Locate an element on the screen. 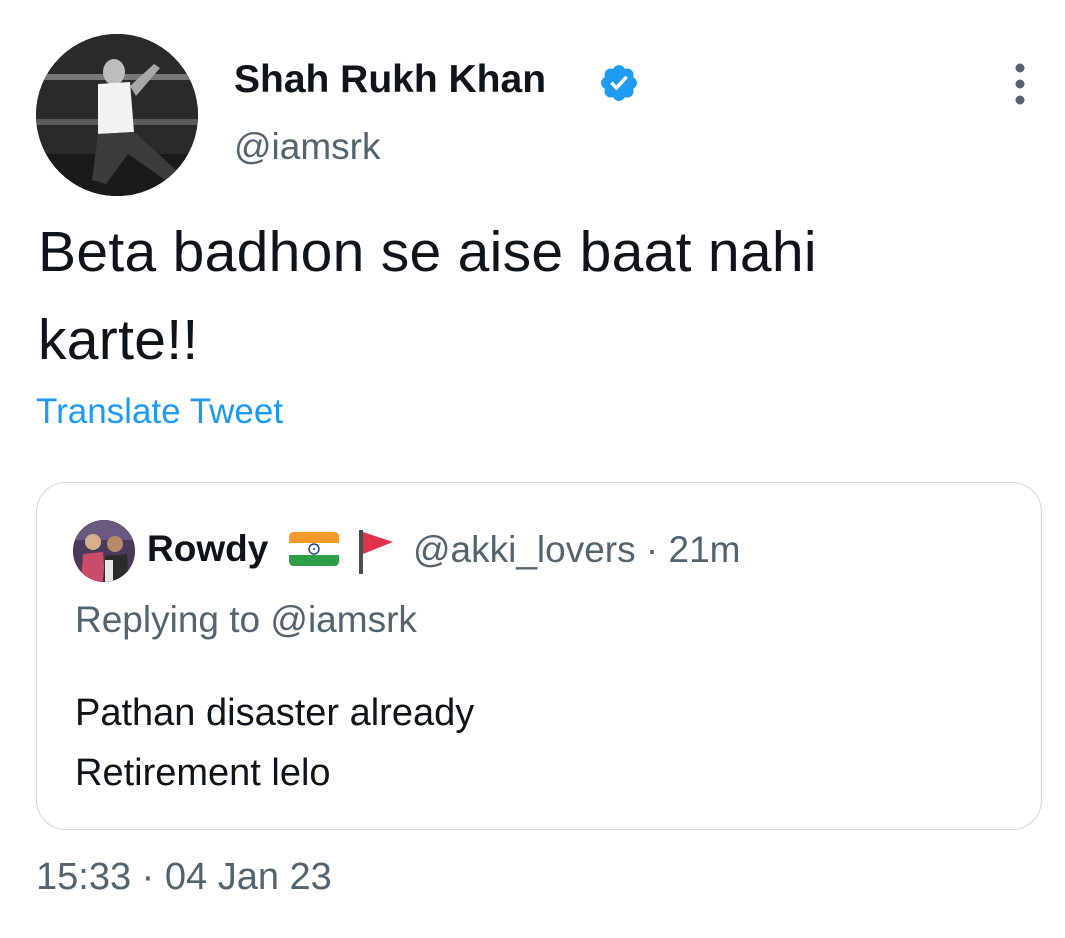 The image size is (1065, 938). quoted-author-display-name: Rowdy is located at coordinates (207, 549).